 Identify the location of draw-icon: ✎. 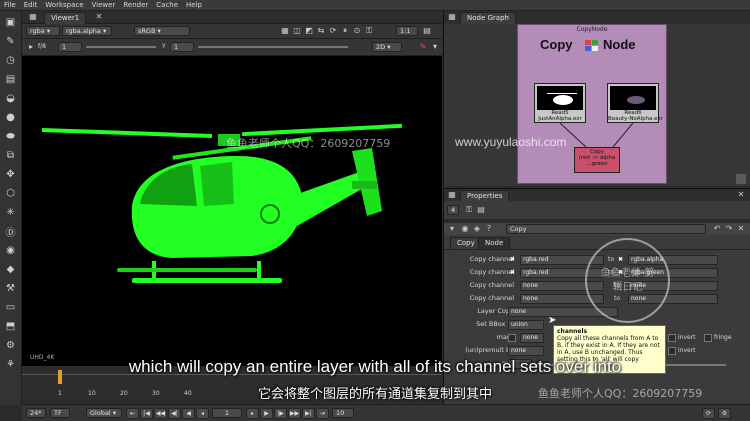
(11, 41).